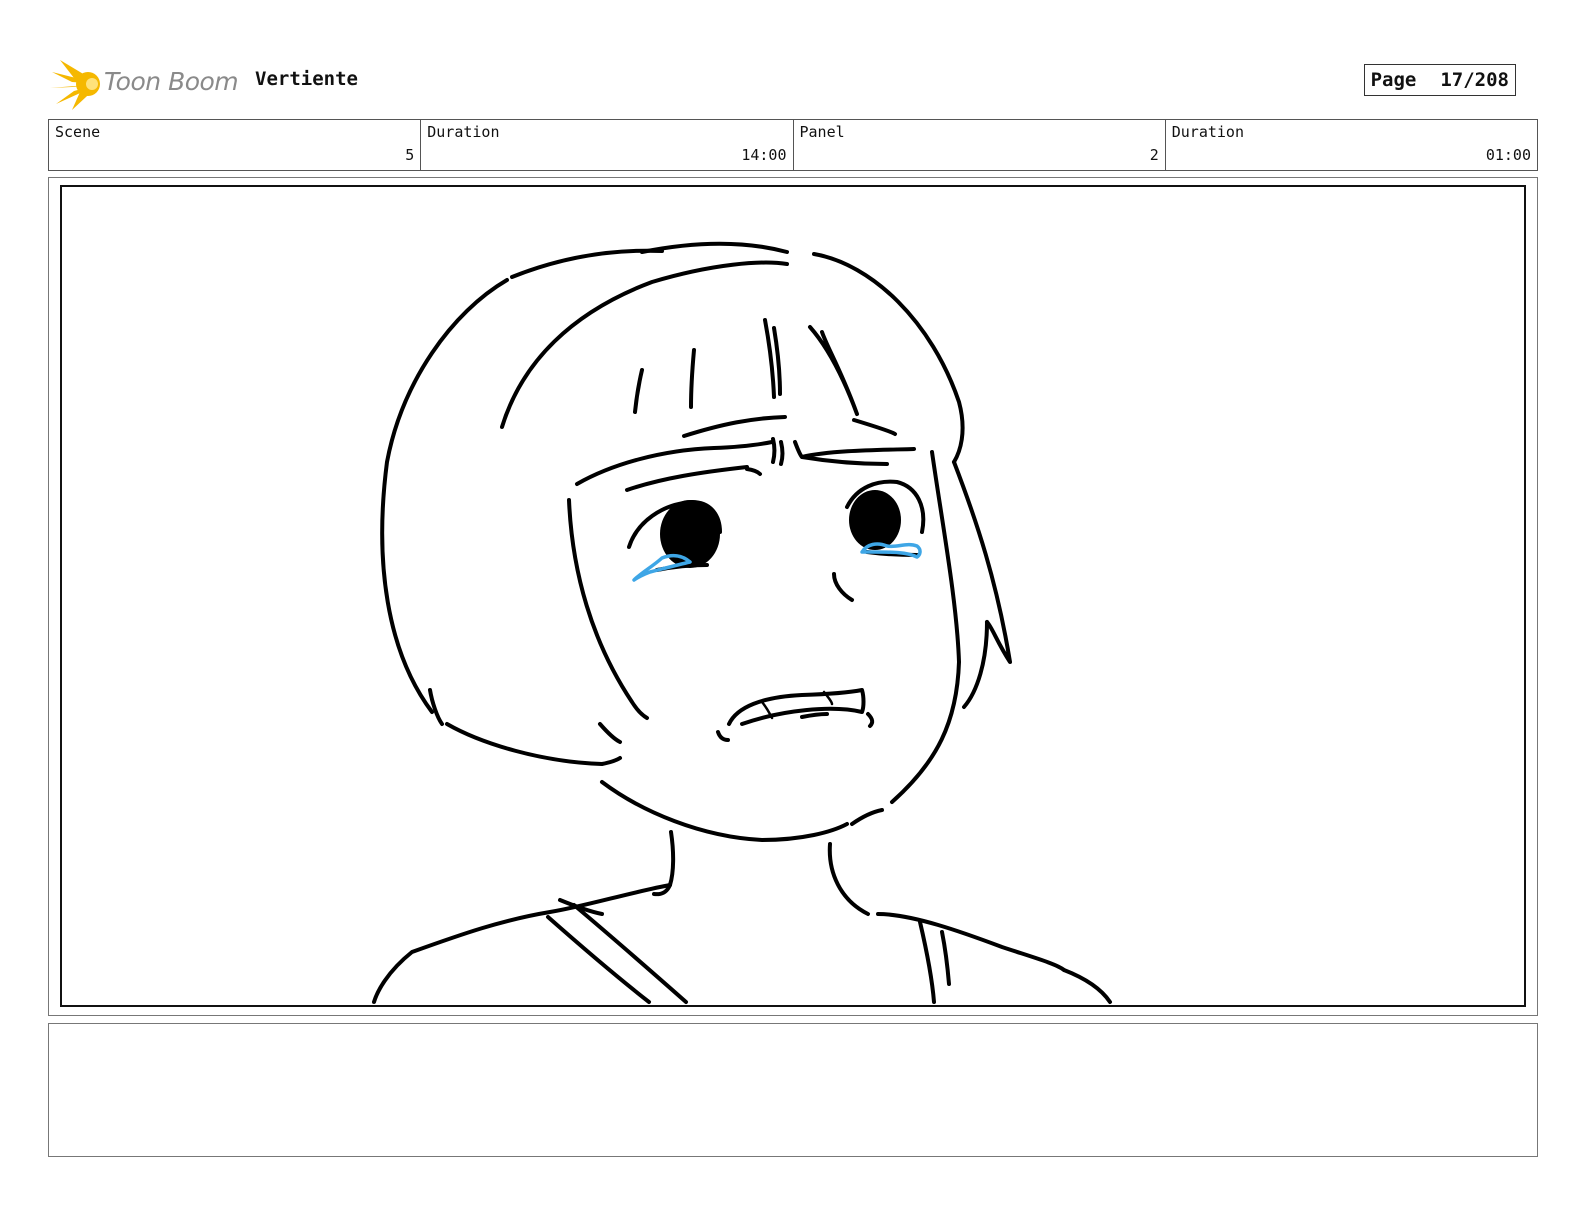 Image resolution: width=1584 pixels, height=1224 pixels. What do you see at coordinates (982, 562) in the screenshot?
I see `hair-right-lock` at bounding box center [982, 562].